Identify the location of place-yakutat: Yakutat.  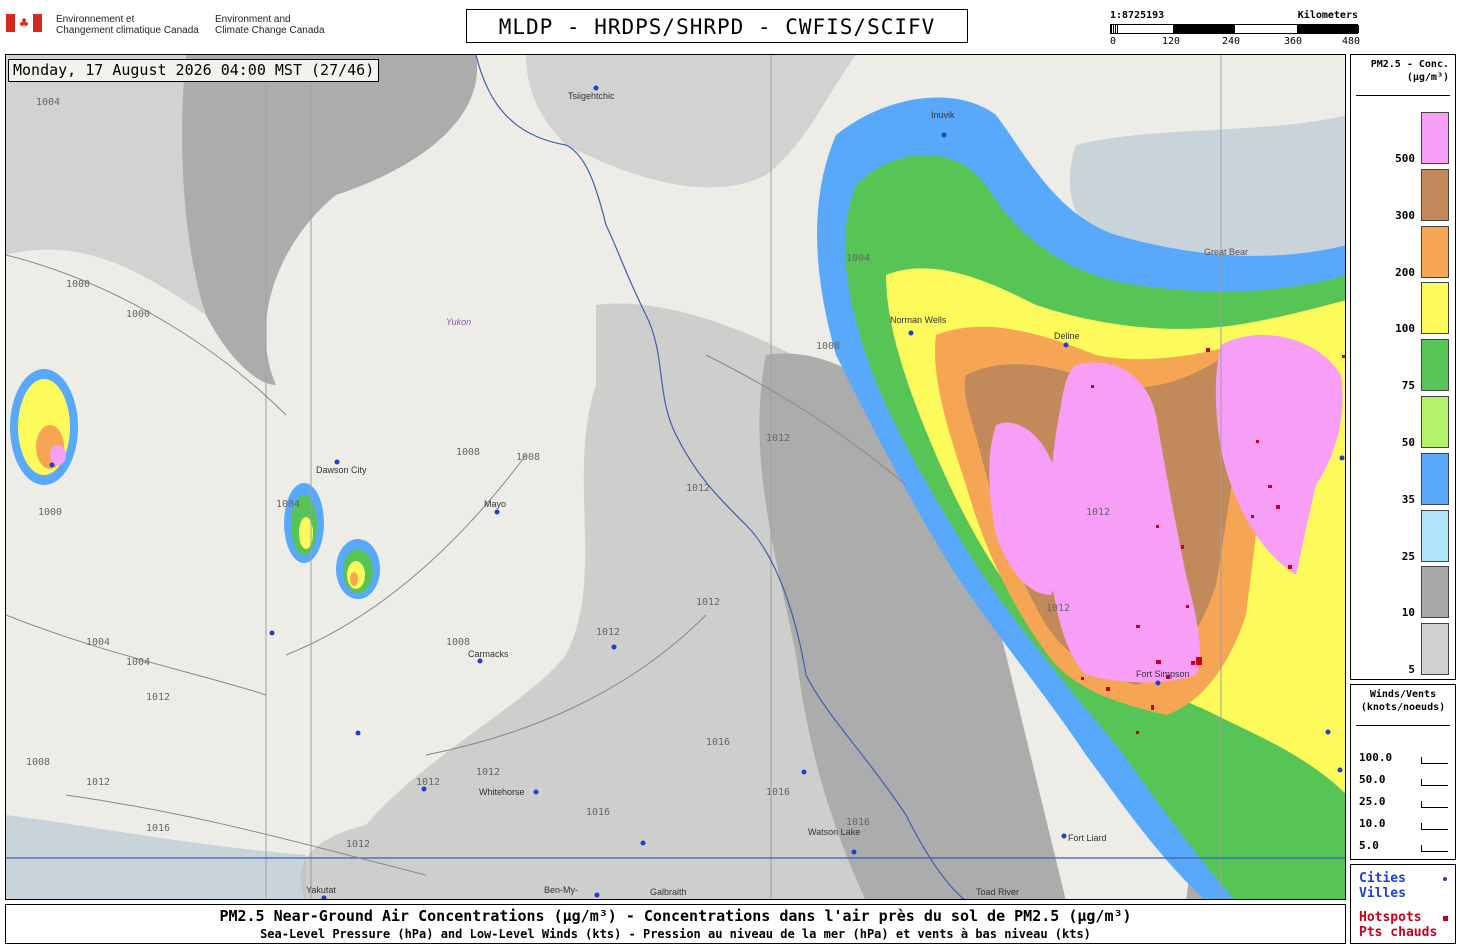
(321, 890).